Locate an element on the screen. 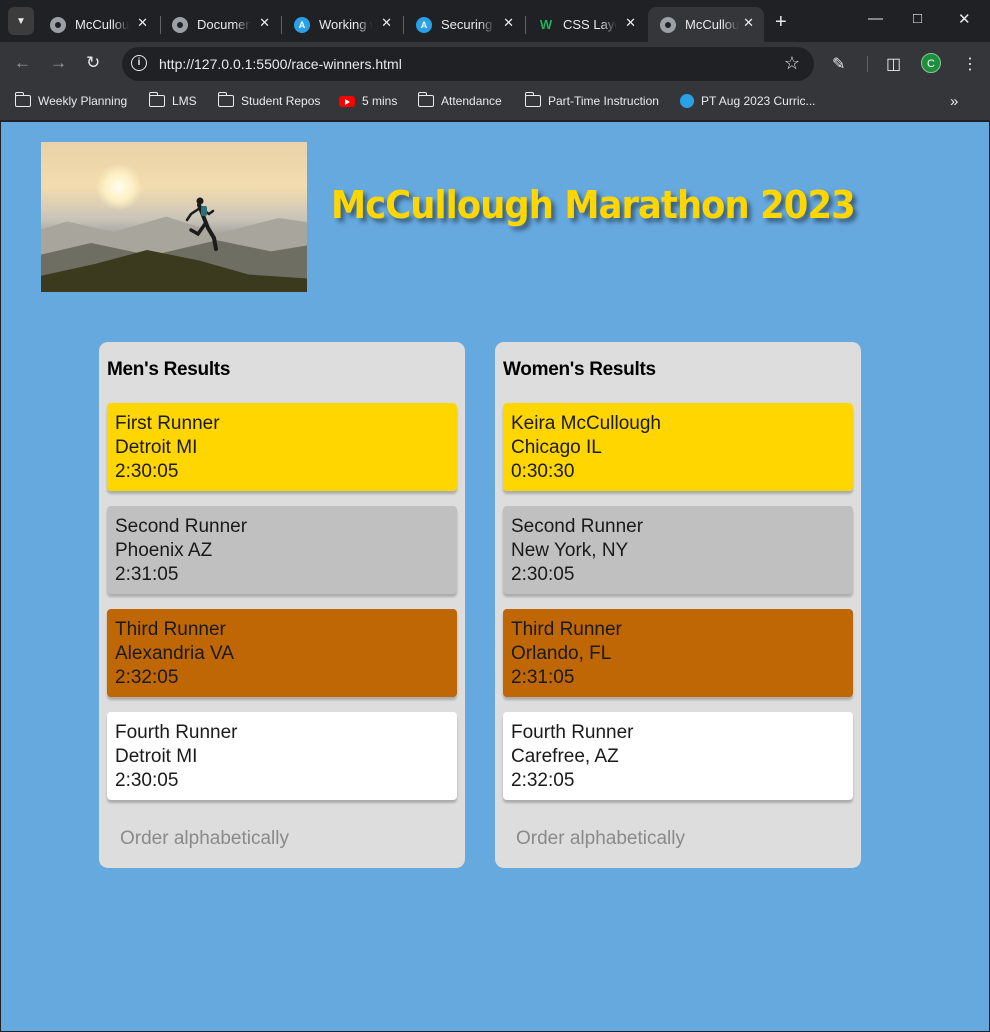 The width and height of the screenshot is (990, 1032). sun-shape is located at coordinates (119, 187).